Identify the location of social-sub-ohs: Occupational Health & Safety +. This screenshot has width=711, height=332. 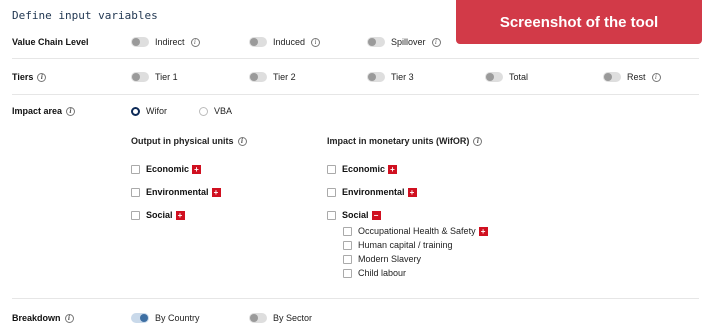
(415, 231).